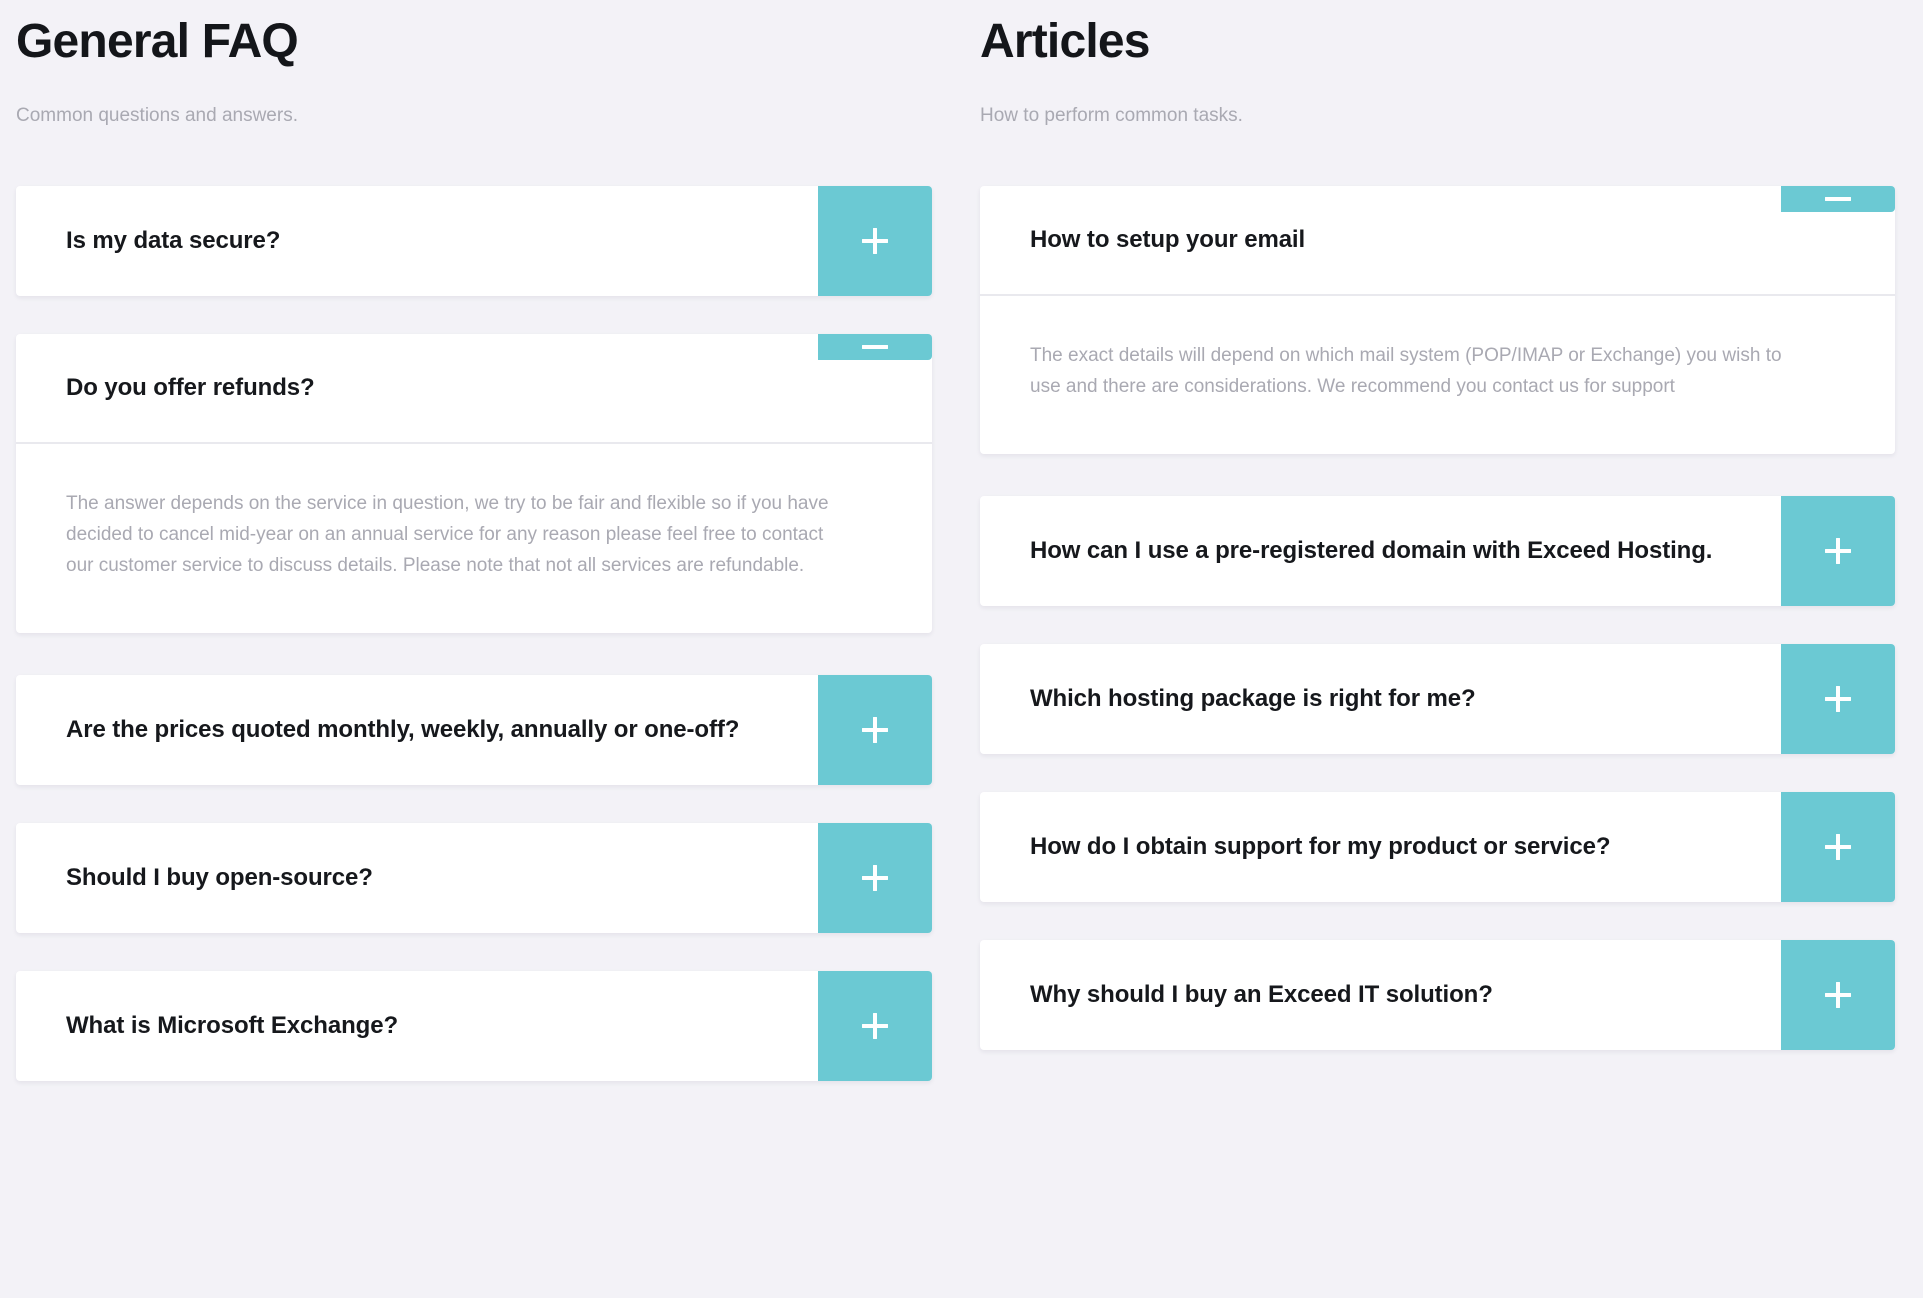  I want to click on accordion-question: How to setup your email, so click(1168, 239).